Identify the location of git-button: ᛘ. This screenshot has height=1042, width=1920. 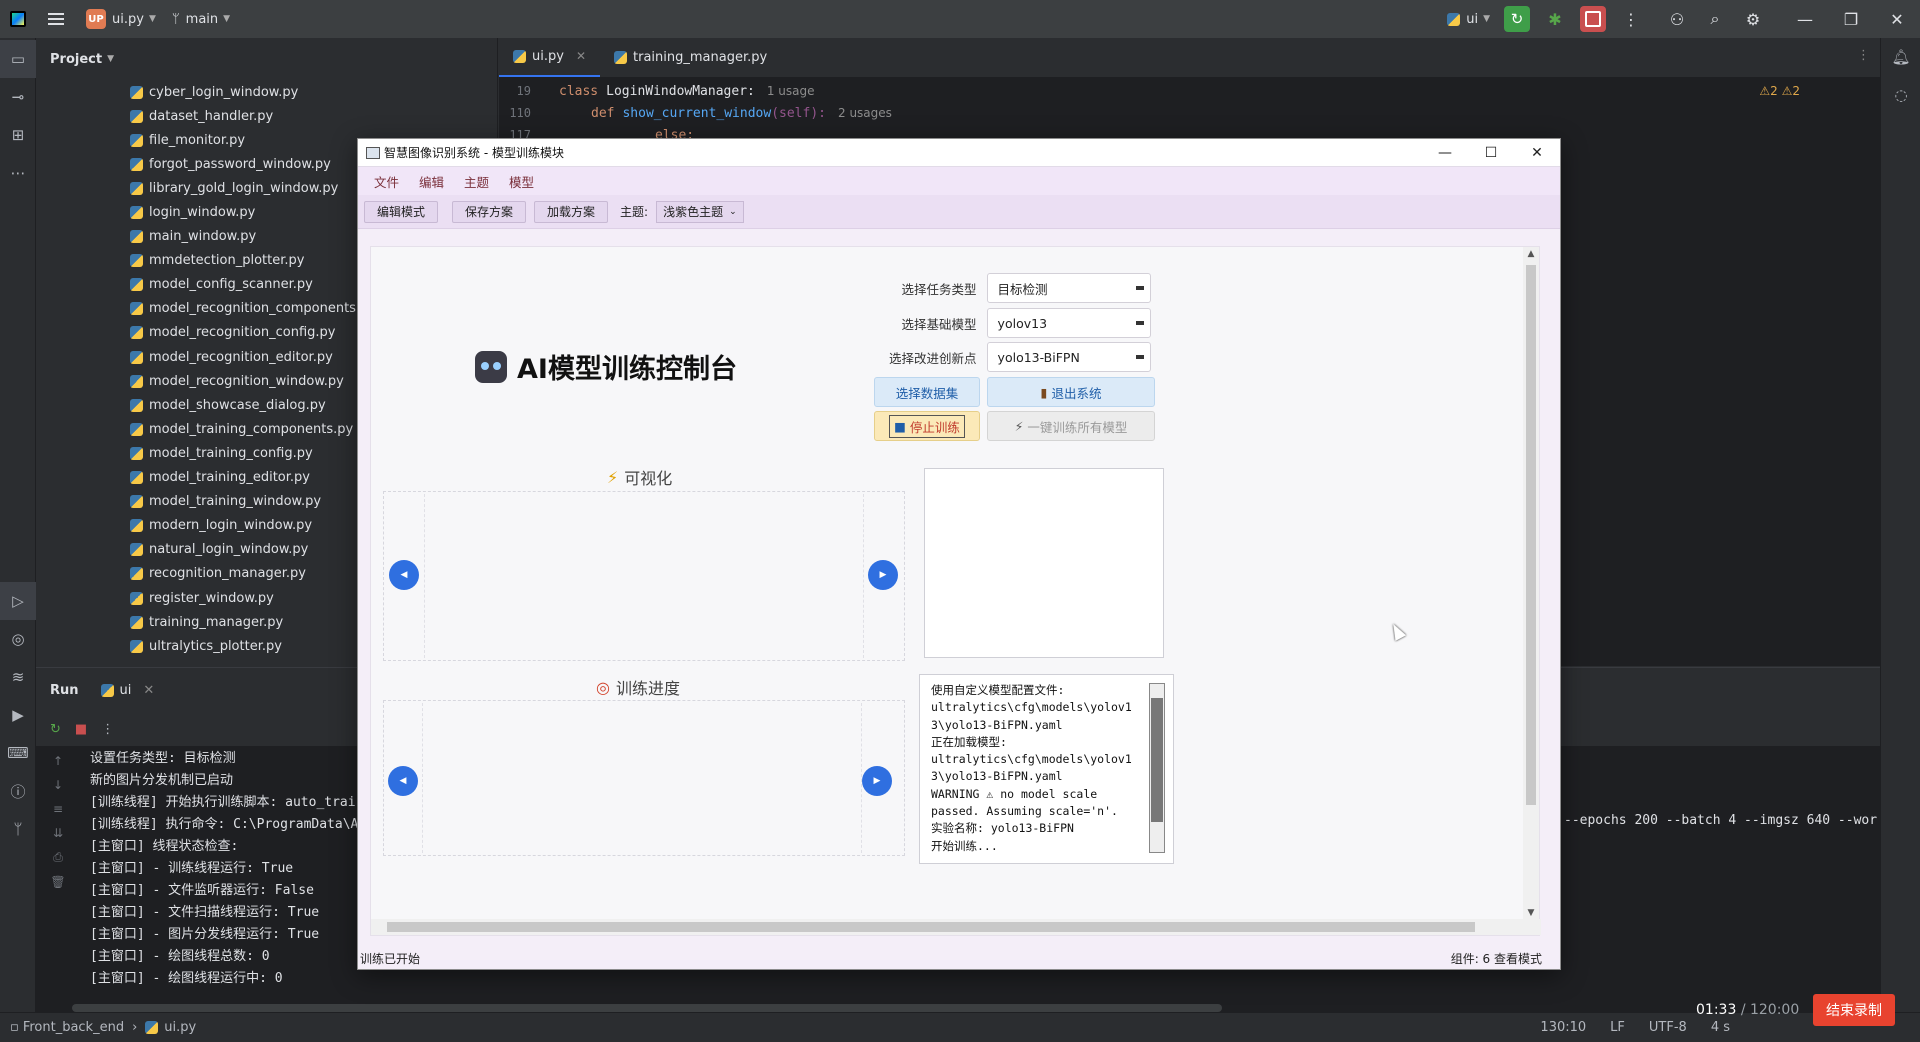
(18, 829).